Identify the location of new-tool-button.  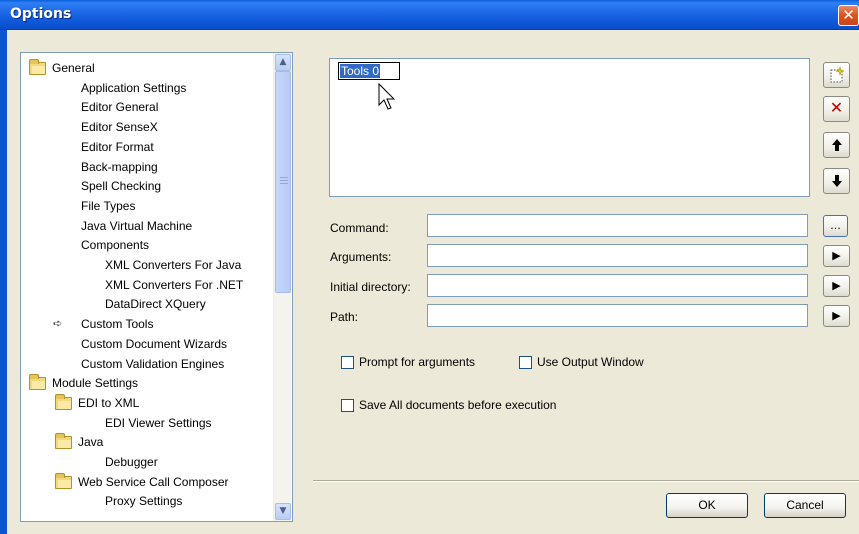
(836, 75).